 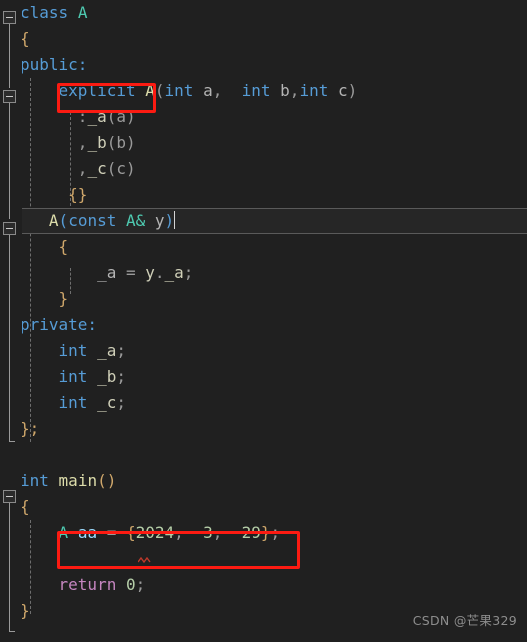 I want to click on code-line-10: {, so click(x=263, y=247).